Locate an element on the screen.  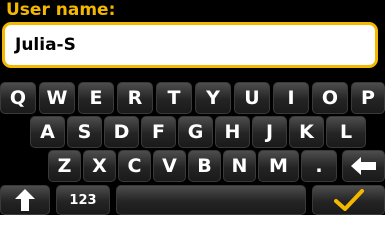
key-o: O is located at coordinates (330, 98).